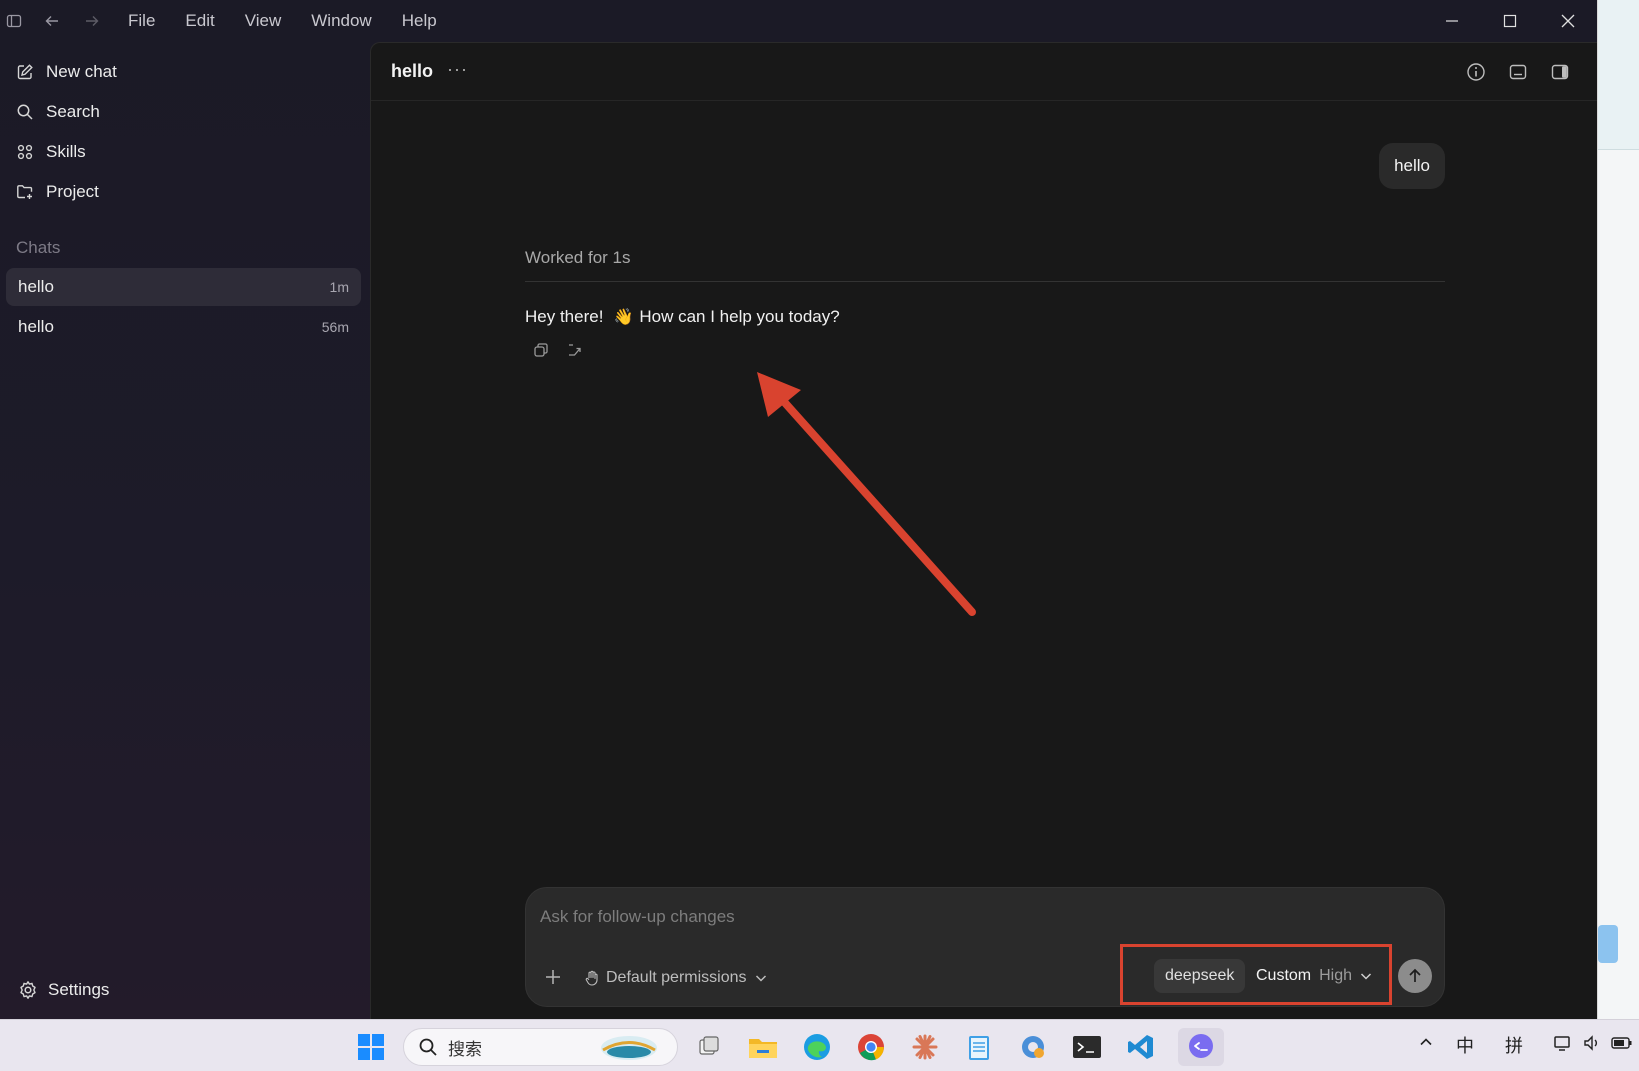 The width and height of the screenshot is (1639, 1071). I want to click on chat-item-active: hello 1m, so click(183, 287).